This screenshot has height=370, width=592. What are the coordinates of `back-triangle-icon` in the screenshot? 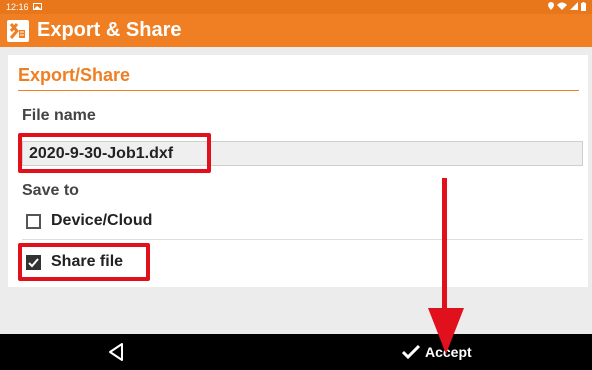 It's located at (116, 352).